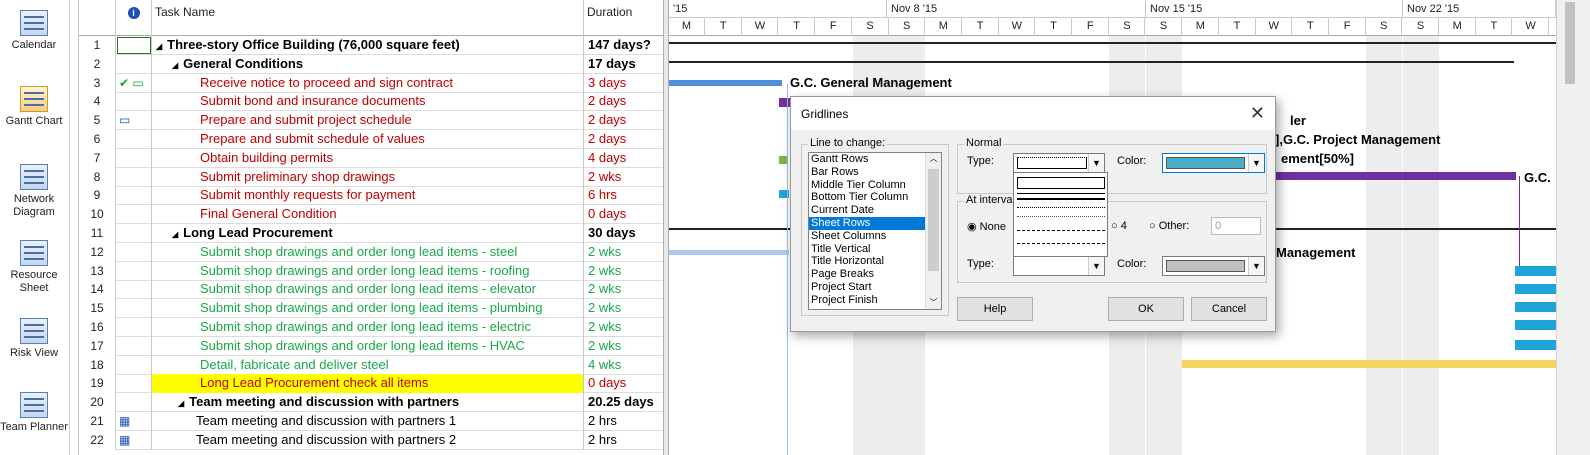 This screenshot has height=455, width=1590. I want to click on line-type-dropdown, so click(1060, 214).